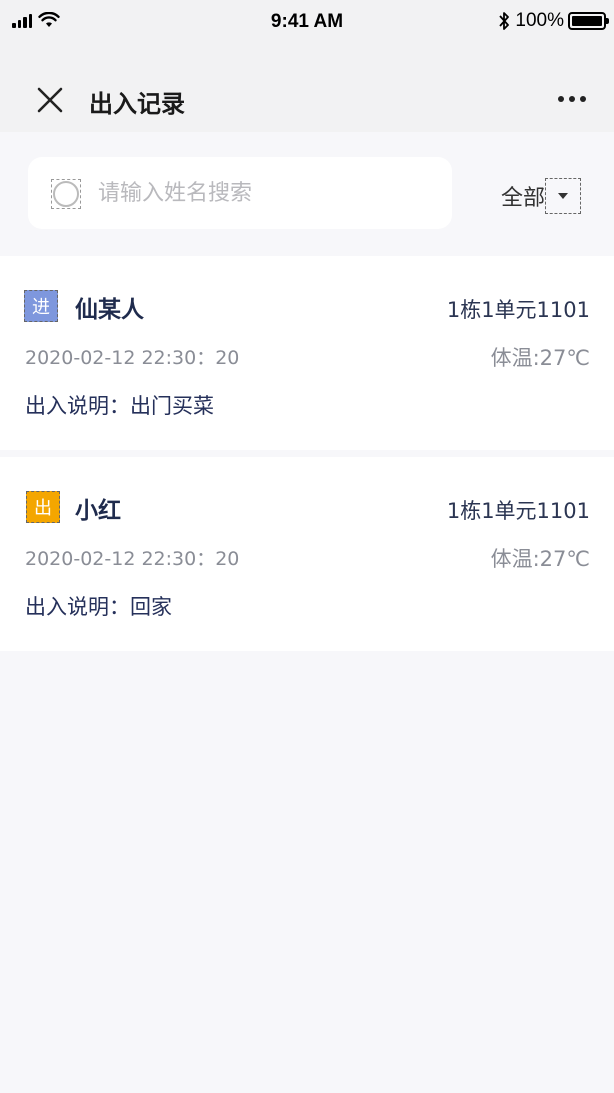  I want to click on search-box, so click(240, 193).